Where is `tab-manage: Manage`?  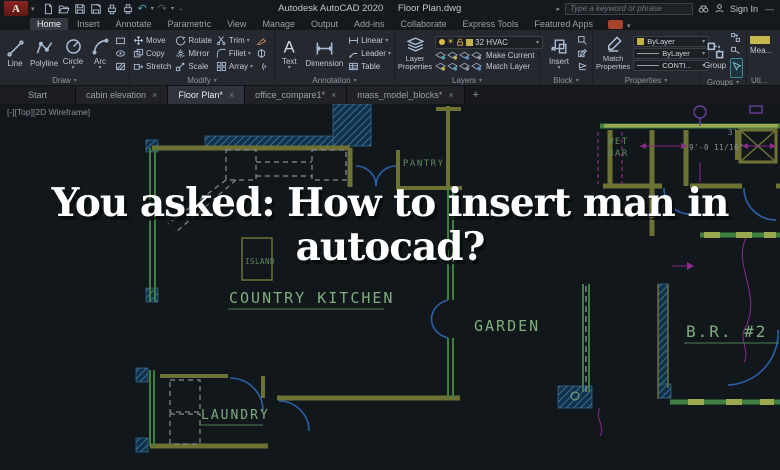 tab-manage: Manage is located at coordinates (278, 24).